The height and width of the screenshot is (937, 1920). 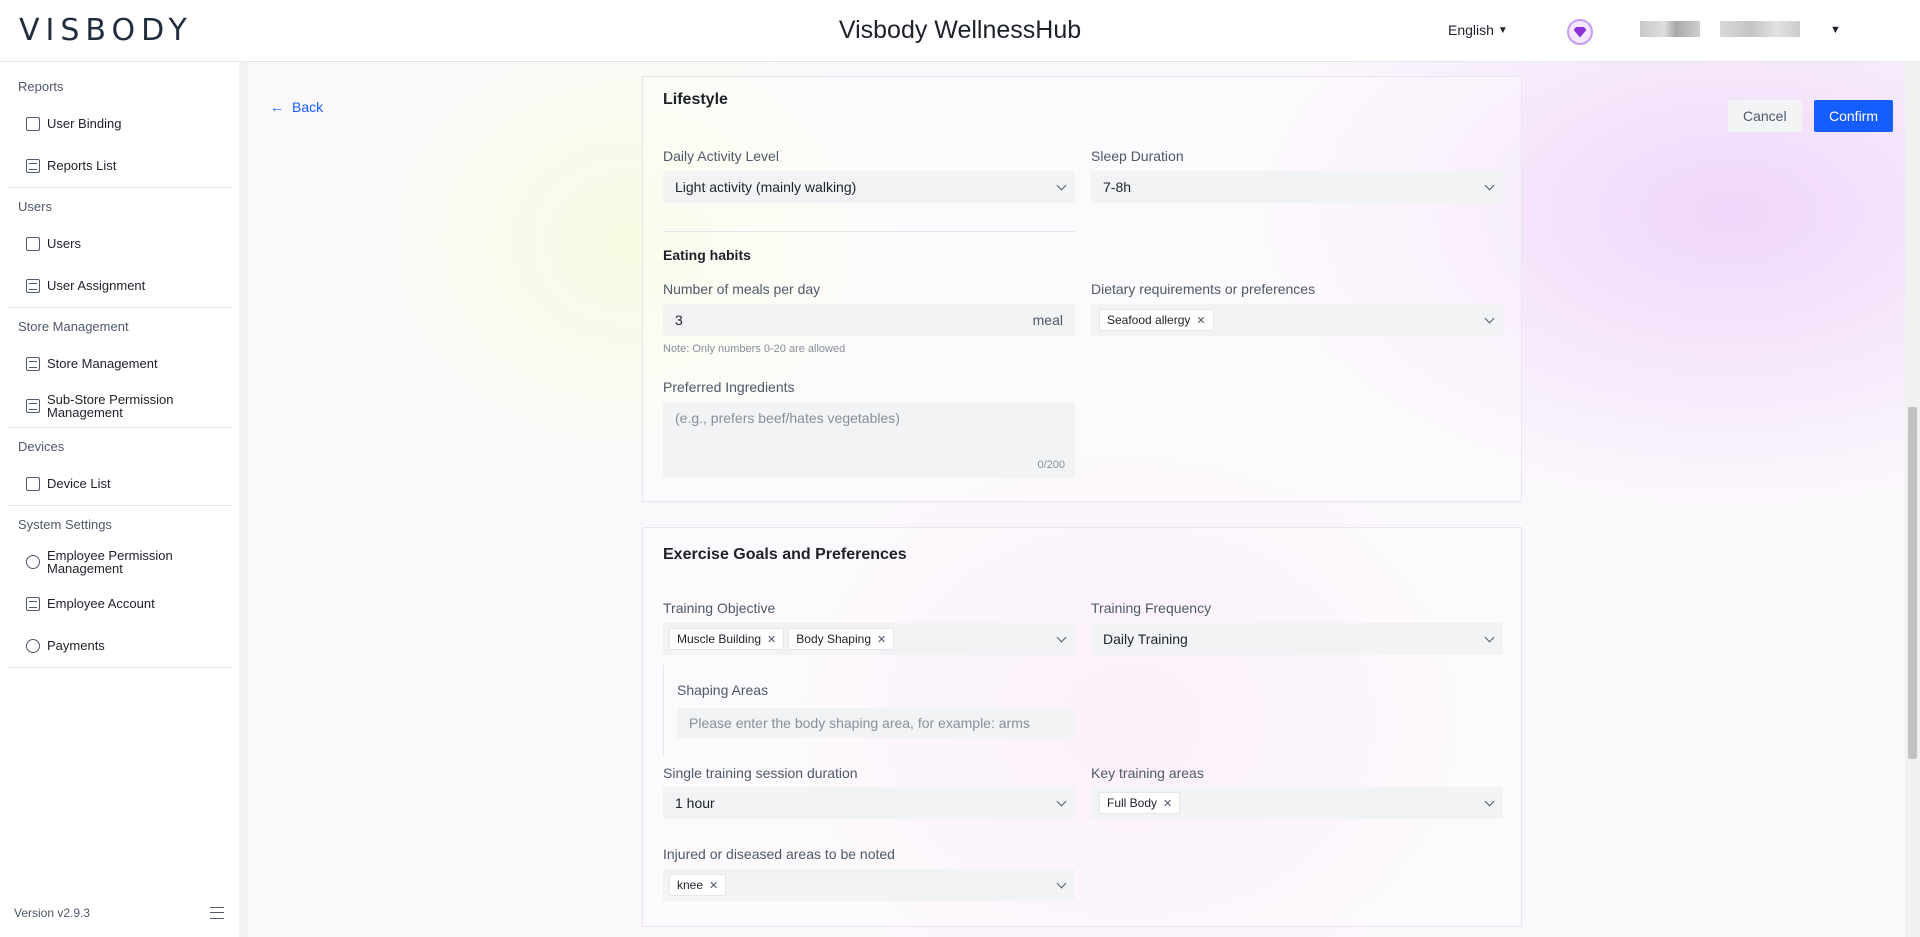 What do you see at coordinates (1137, 156) in the screenshot?
I see `sleep-duration-label: Sleep Duration` at bounding box center [1137, 156].